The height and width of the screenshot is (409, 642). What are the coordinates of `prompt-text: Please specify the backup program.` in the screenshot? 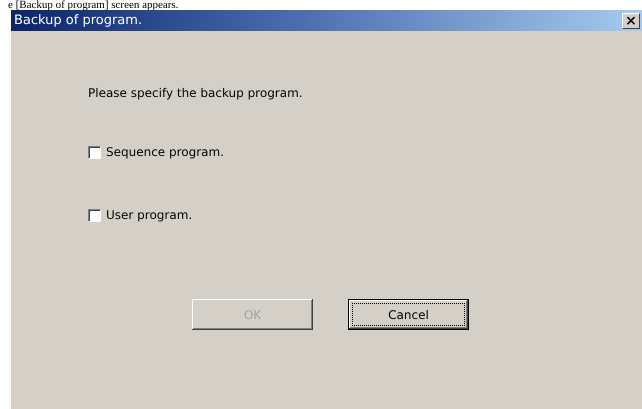 It's located at (196, 93).